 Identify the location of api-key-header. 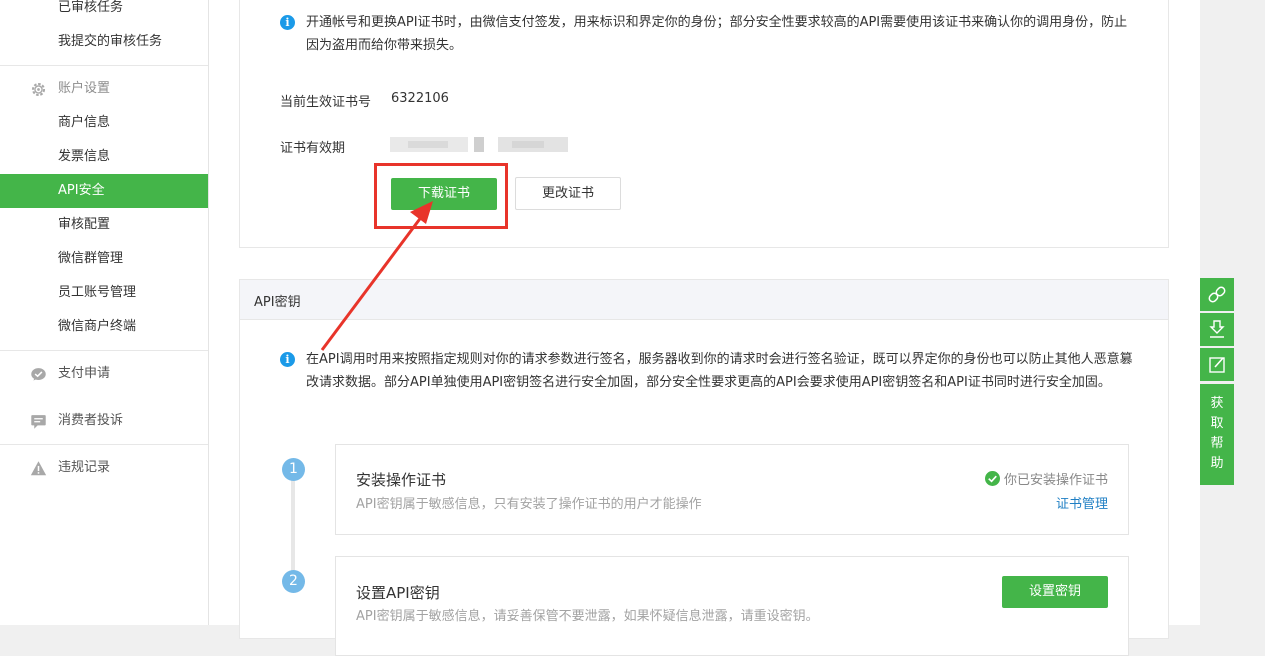
(704, 300).